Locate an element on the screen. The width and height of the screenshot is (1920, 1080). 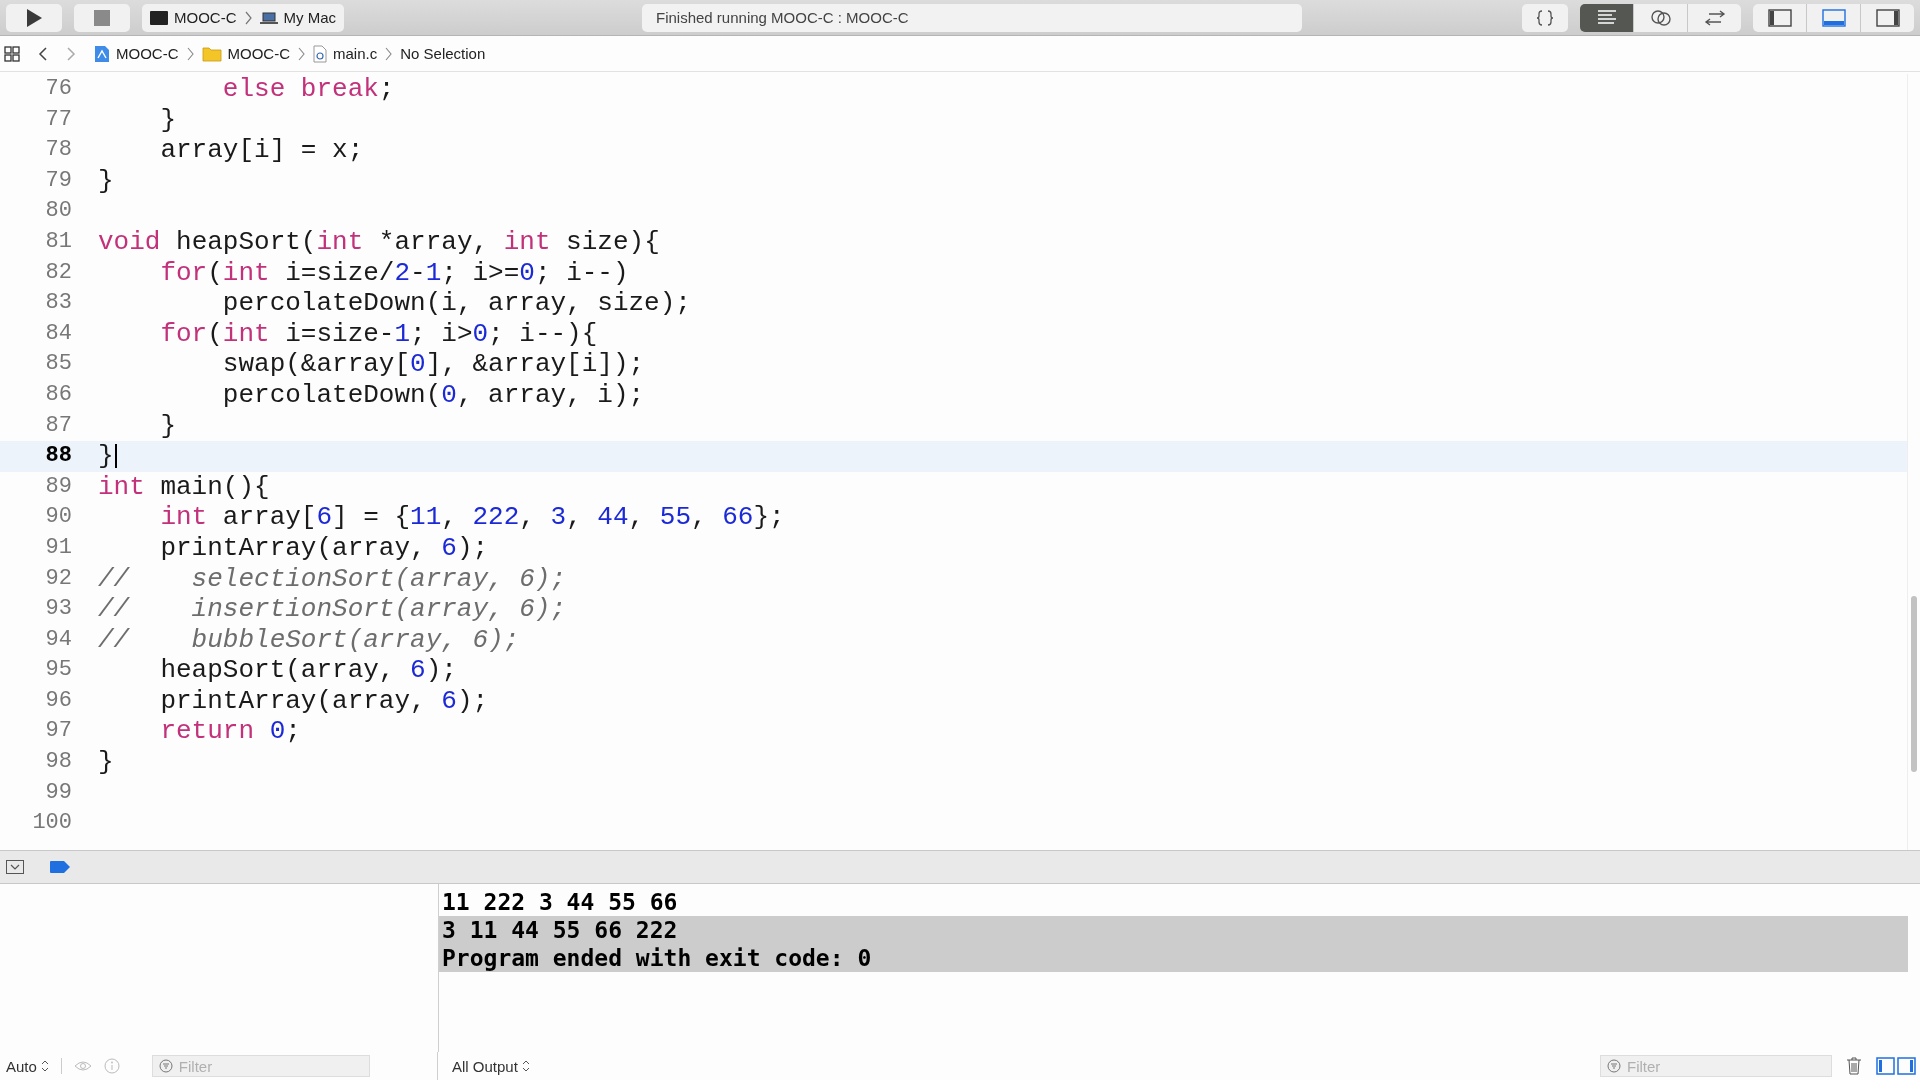
line-number: 84 is located at coordinates (58, 333).